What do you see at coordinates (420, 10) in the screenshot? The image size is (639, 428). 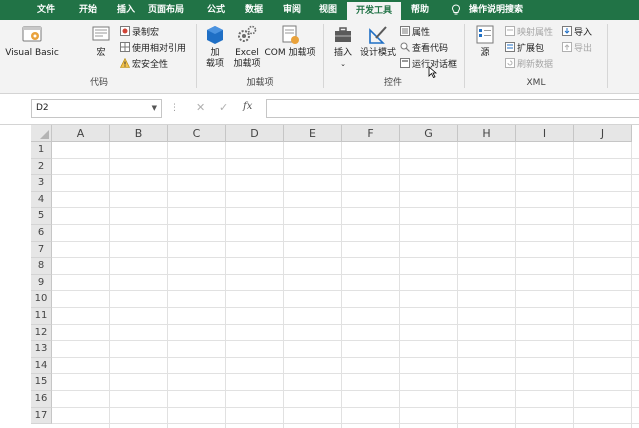 I see `tab-help: 帮助` at bounding box center [420, 10].